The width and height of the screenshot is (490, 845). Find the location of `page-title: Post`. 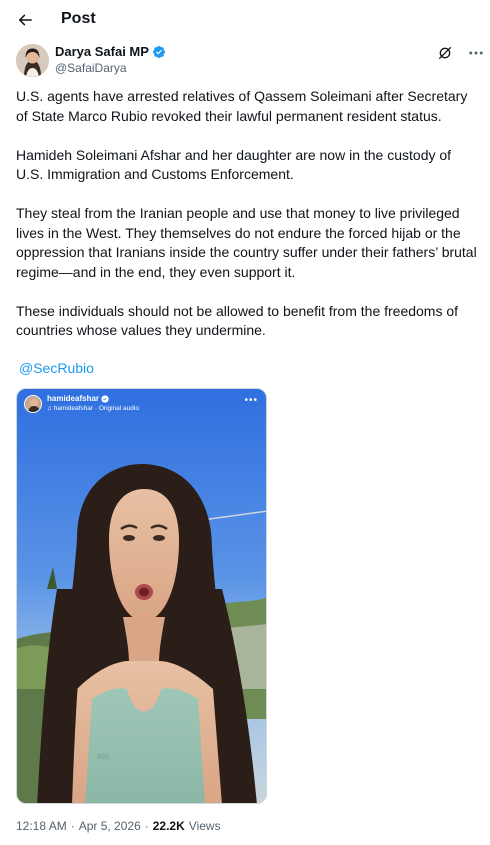

page-title: Post is located at coordinates (78, 18).